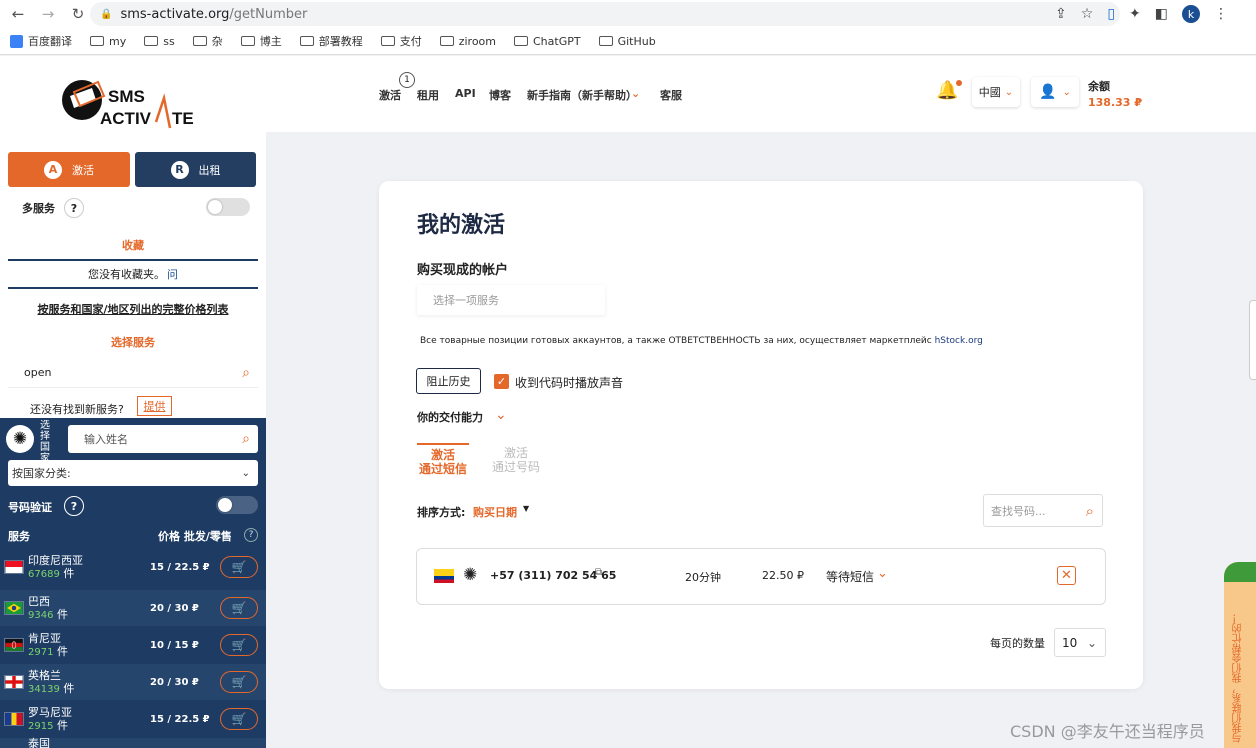 Image resolution: width=1256 pixels, height=748 pixels. What do you see at coordinates (500, 95) in the screenshot?
I see `nav-blog: 博客` at bounding box center [500, 95].